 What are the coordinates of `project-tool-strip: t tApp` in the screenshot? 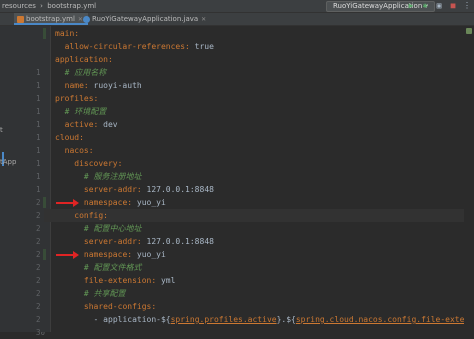 It's located at (9, 179).